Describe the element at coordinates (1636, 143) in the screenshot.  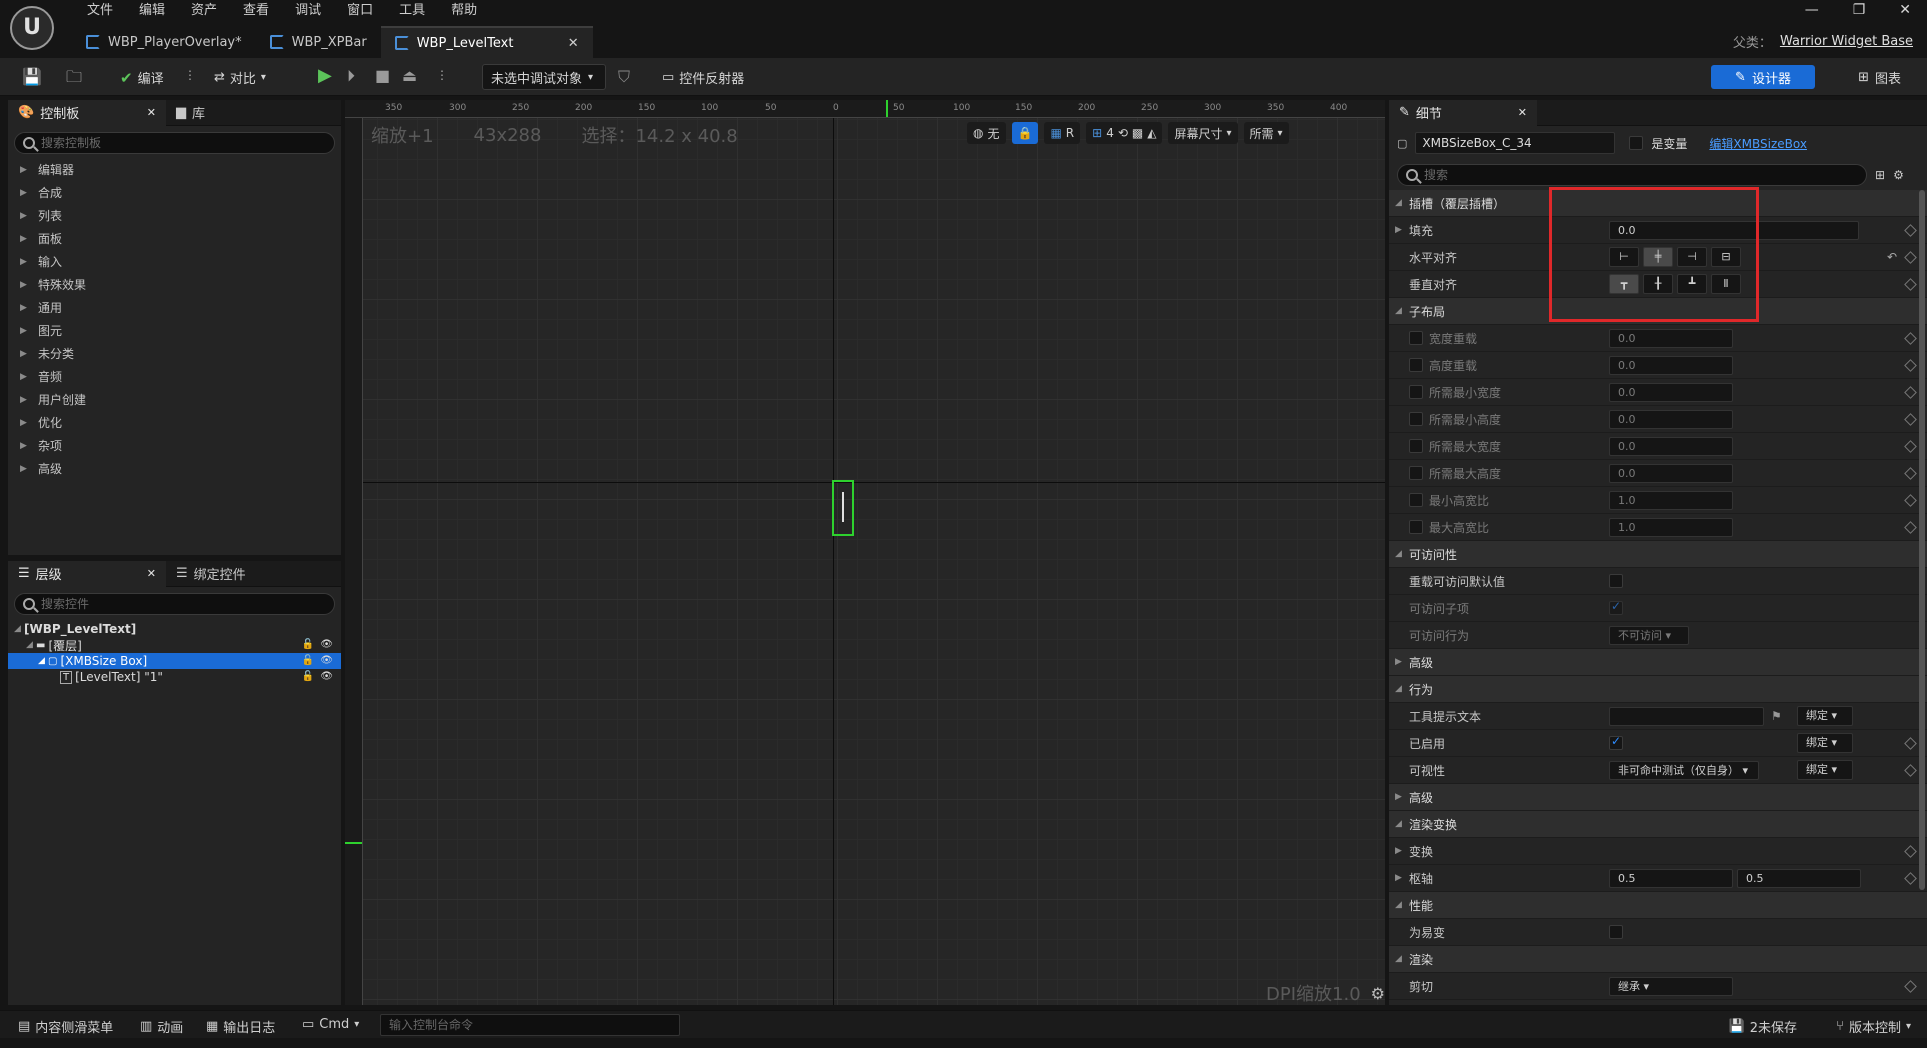
I see `is-variable-checkbox` at that location.